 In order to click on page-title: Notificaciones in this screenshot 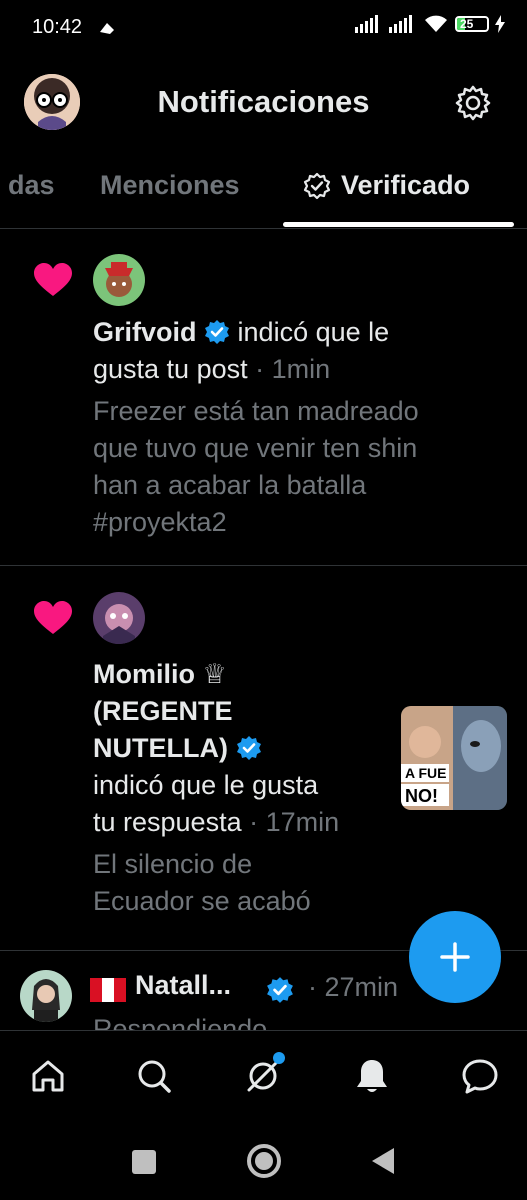, I will do `click(263, 101)`.